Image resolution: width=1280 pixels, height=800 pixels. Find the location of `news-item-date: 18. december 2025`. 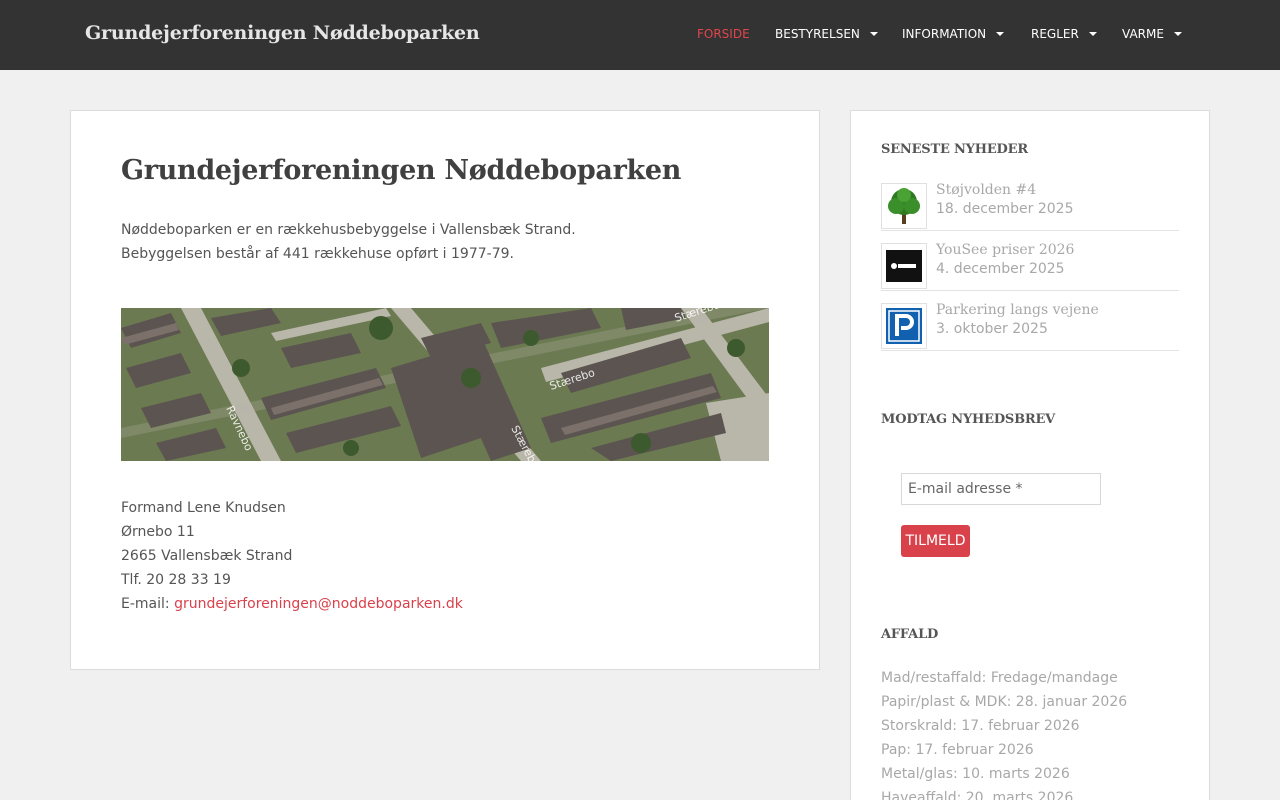

news-item-date: 18. december 2025 is located at coordinates (1005, 209).